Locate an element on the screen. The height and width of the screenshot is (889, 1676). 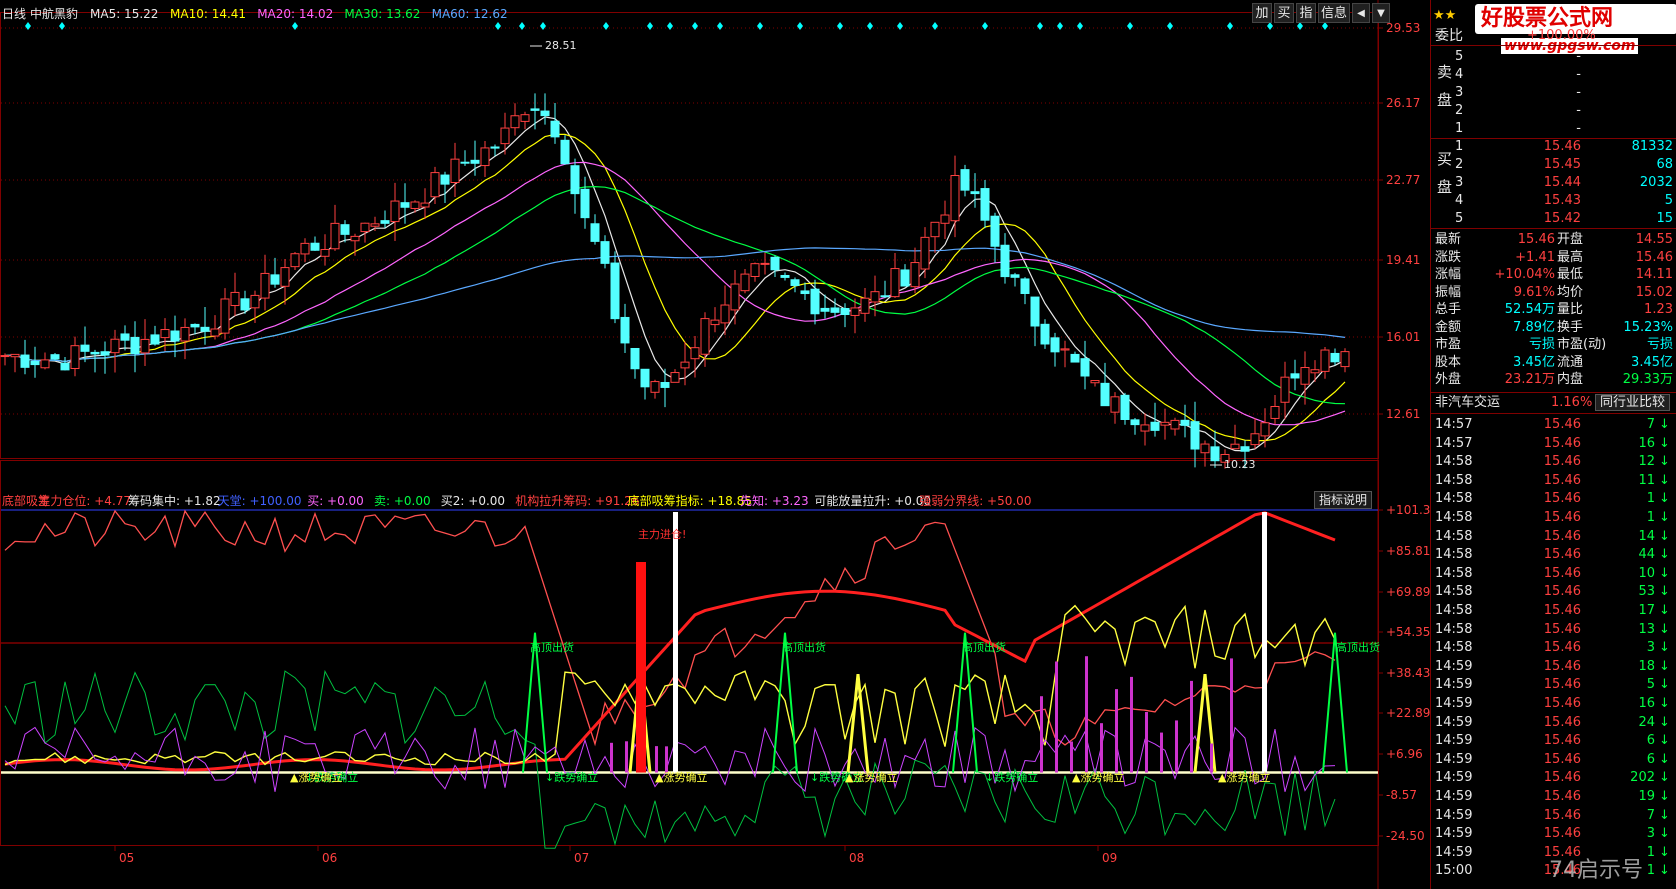
toolbar-info-button: 信息 is located at coordinates (1334, 13).